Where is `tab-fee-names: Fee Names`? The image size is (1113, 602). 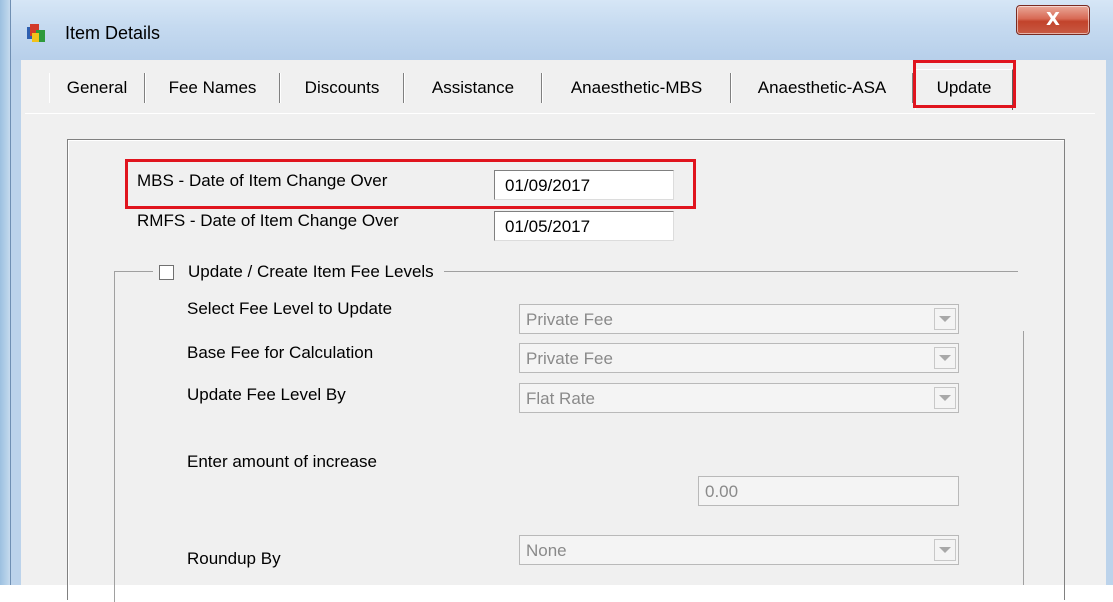 tab-fee-names: Fee Names is located at coordinates (212, 88).